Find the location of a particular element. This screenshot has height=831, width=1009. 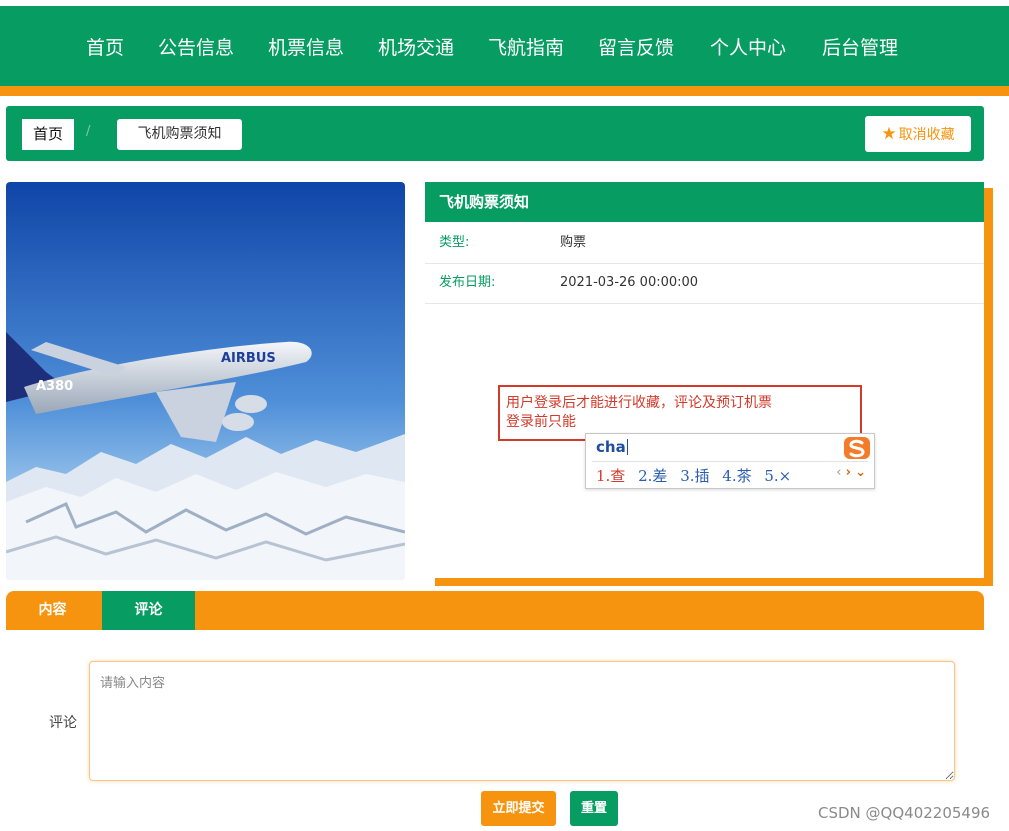

detail-title: 飞机购票须知 is located at coordinates (704, 202).